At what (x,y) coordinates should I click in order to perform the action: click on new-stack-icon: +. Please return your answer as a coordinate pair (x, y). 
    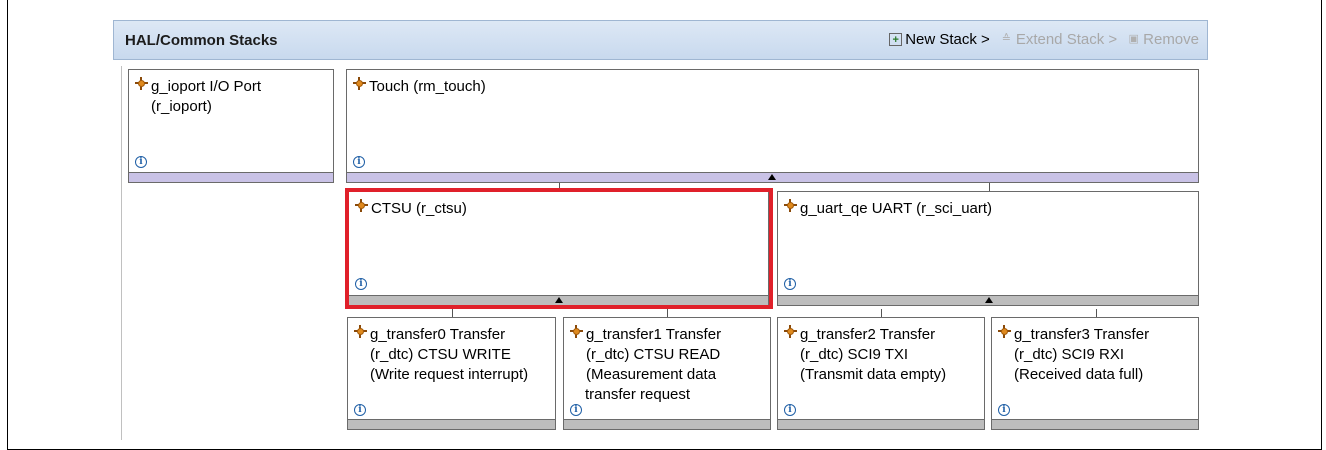
    Looking at the image, I should click on (896, 39).